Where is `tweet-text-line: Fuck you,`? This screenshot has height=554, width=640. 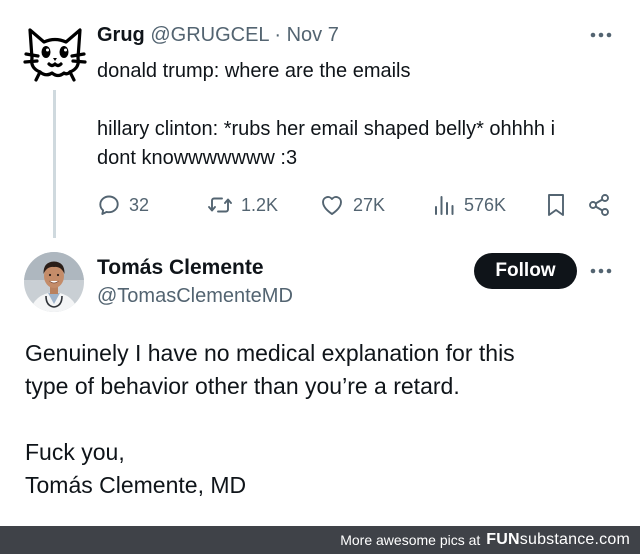 tweet-text-line: Fuck you, is located at coordinates (75, 452).